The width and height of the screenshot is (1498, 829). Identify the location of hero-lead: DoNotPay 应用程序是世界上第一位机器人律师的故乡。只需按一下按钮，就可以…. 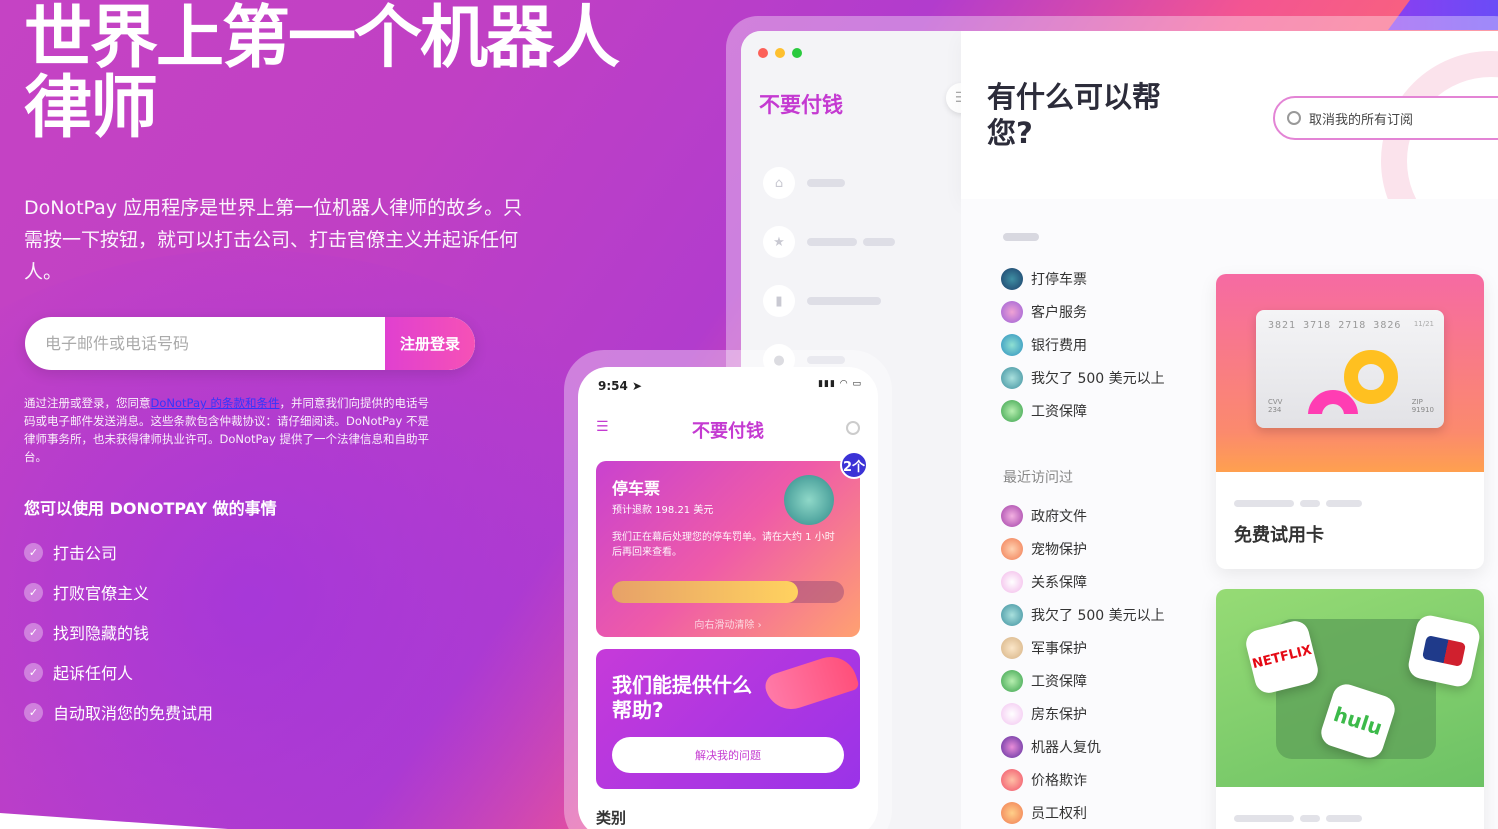
(273, 240).